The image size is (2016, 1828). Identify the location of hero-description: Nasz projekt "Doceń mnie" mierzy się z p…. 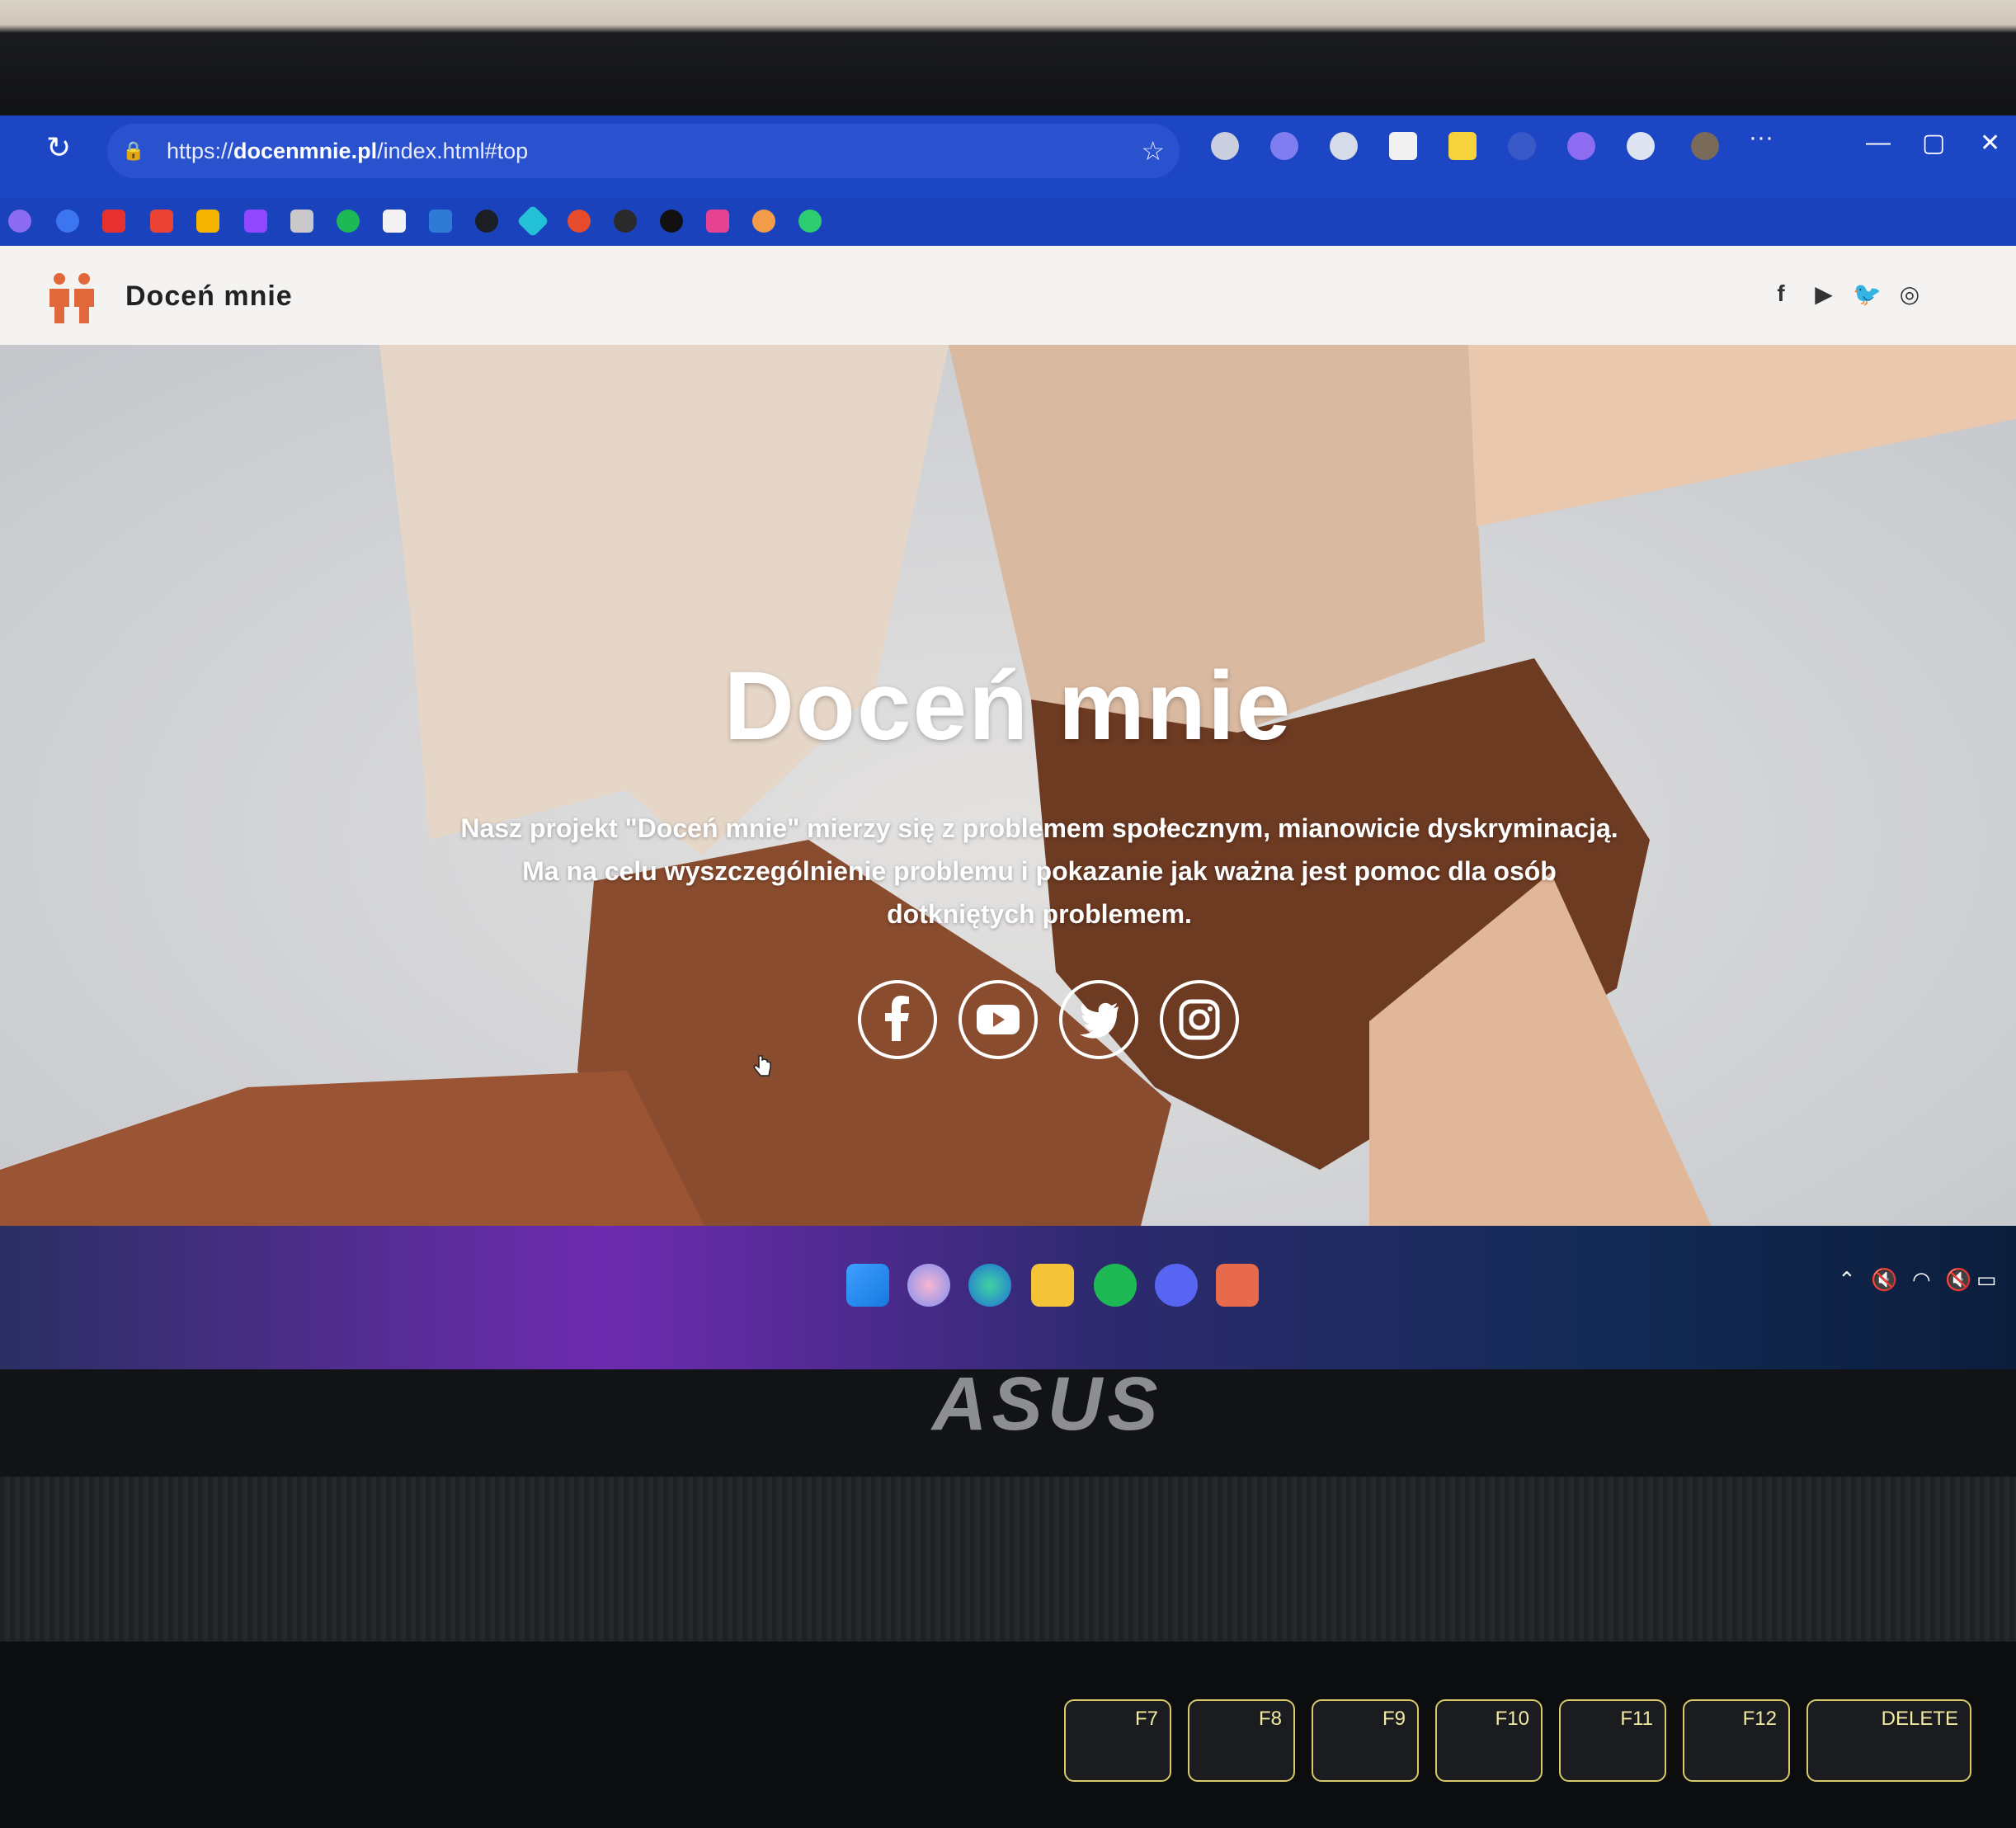
(1039, 871).